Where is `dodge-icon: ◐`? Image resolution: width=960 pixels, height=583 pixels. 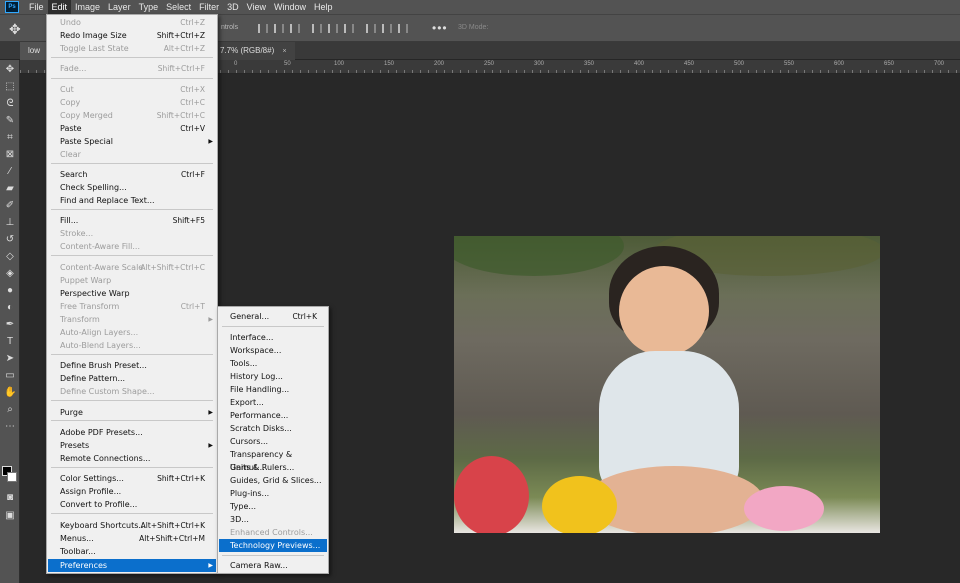 dodge-icon: ◐ is located at coordinates (10, 308).